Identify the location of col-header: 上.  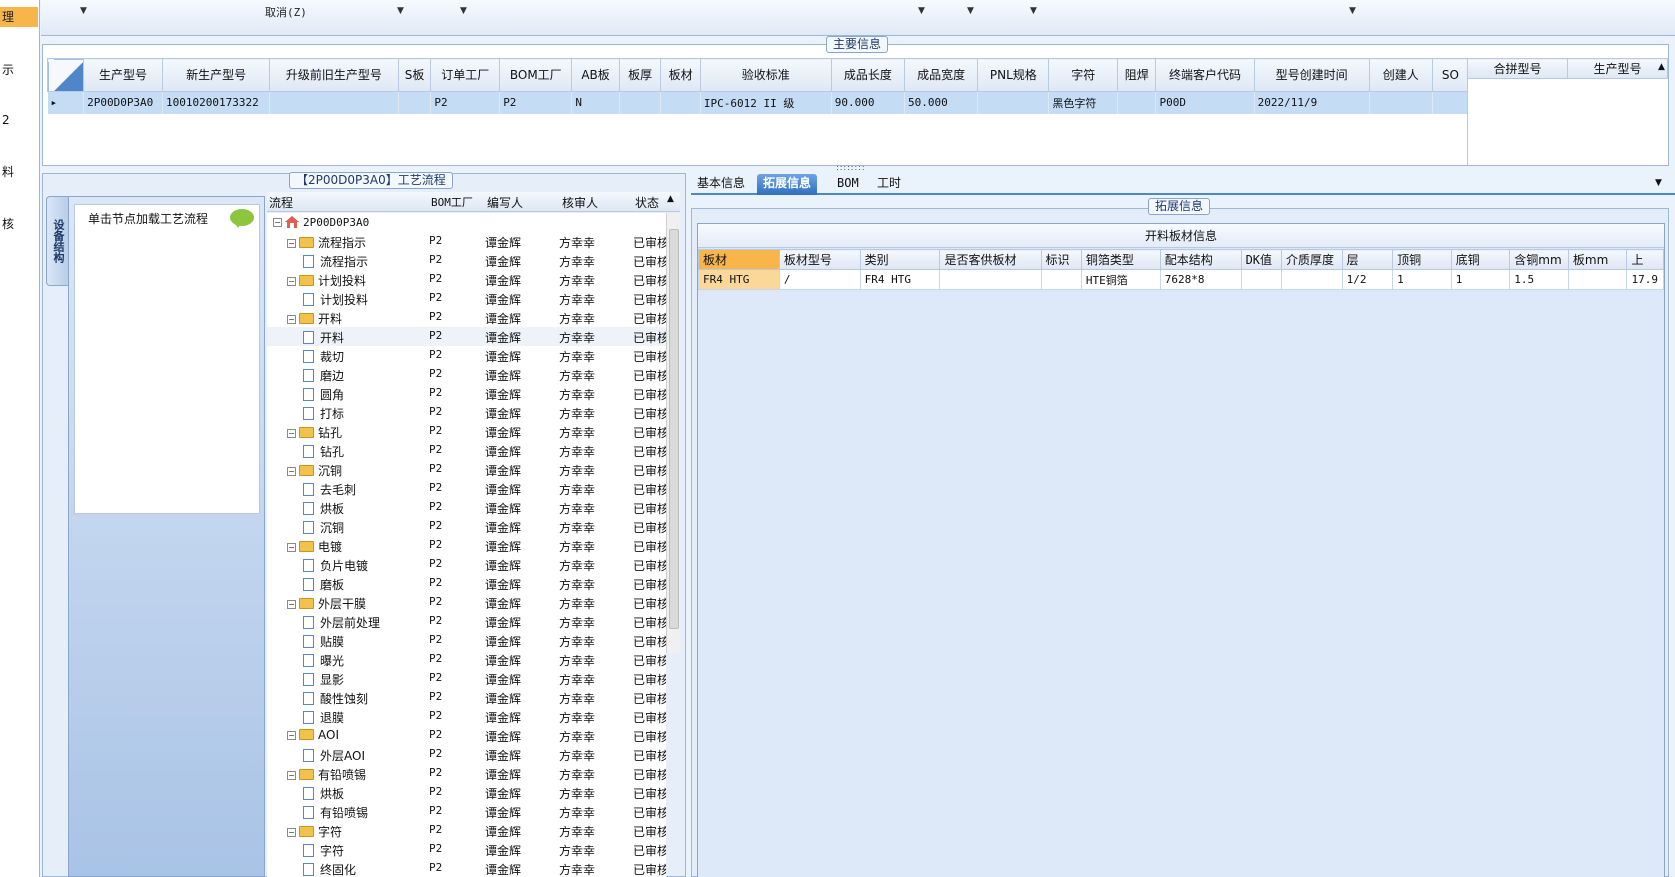
(1645, 259).